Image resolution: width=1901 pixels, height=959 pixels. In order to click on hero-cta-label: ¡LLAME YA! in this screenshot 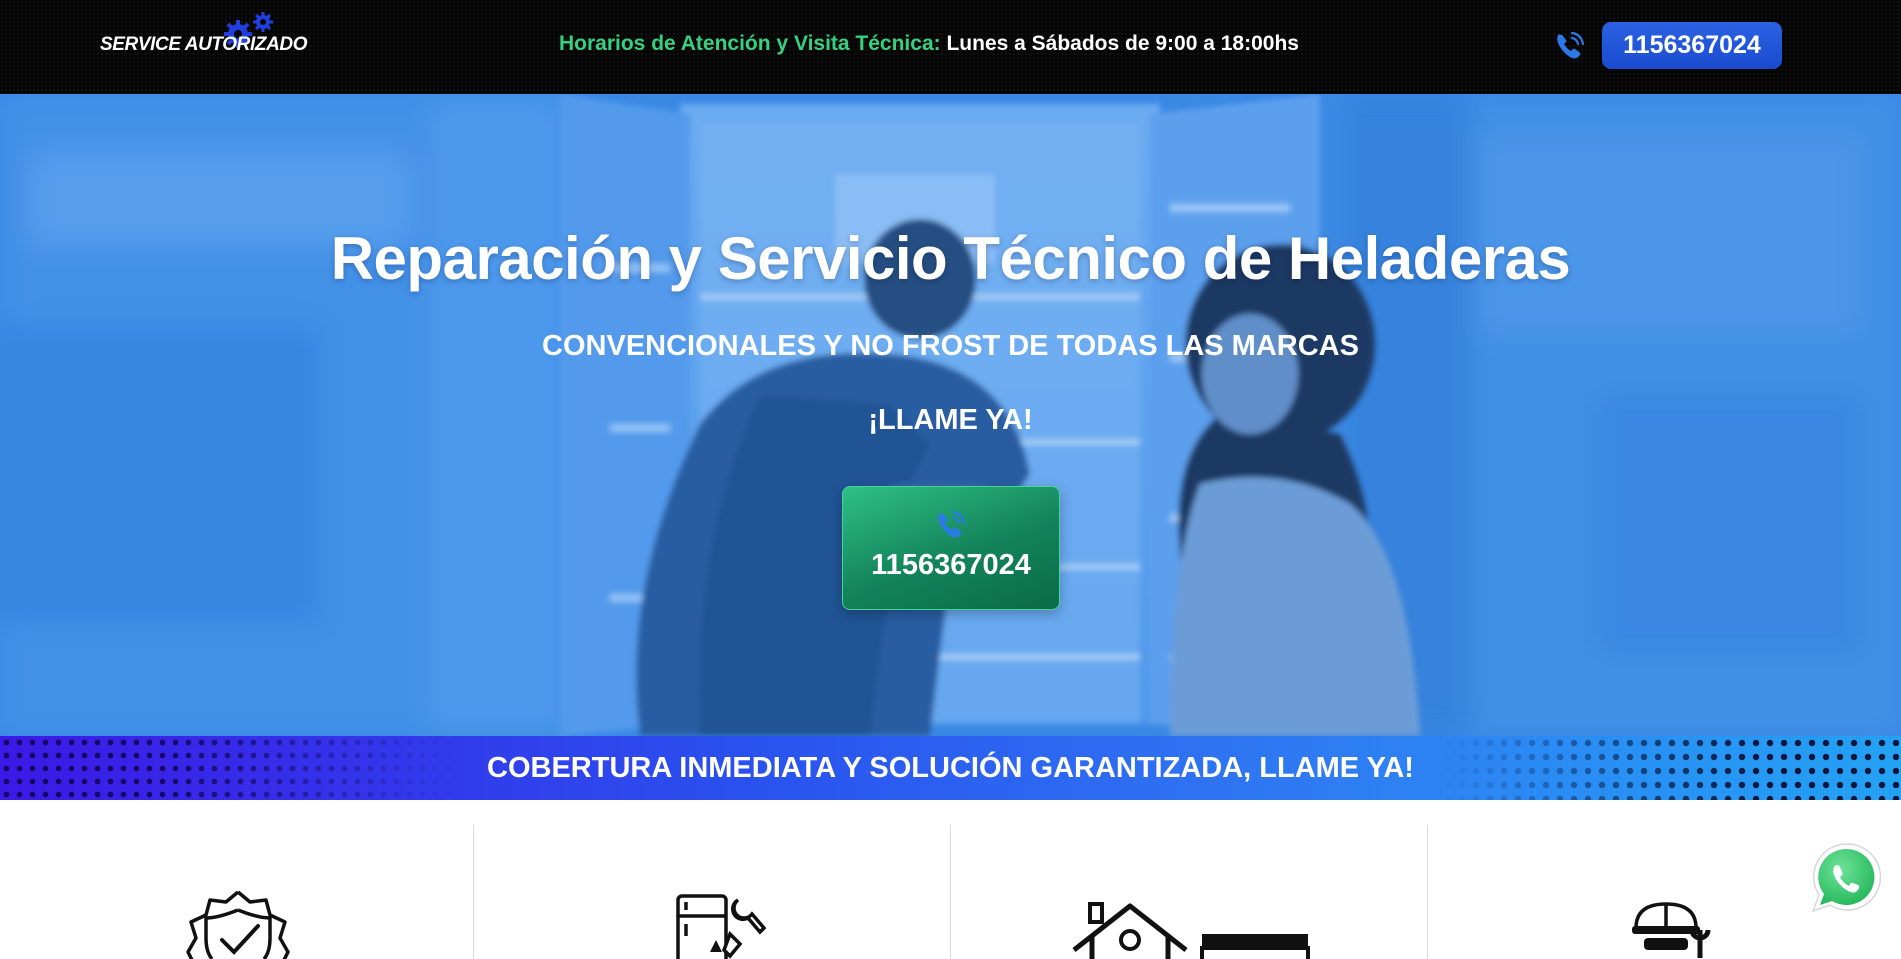, I will do `click(950, 420)`.